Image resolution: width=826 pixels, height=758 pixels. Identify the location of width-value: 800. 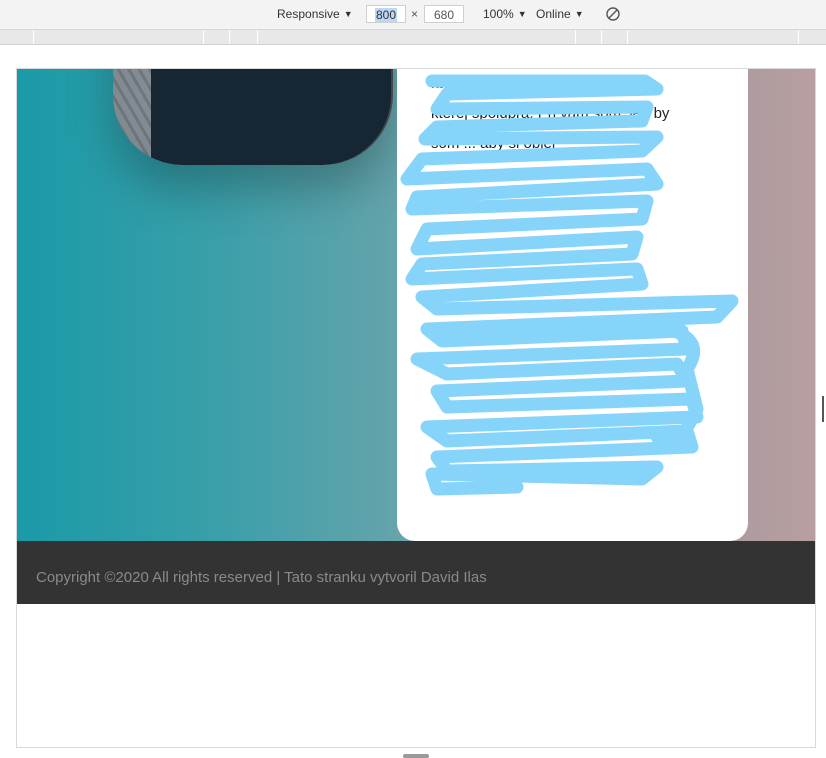
(386, 15).